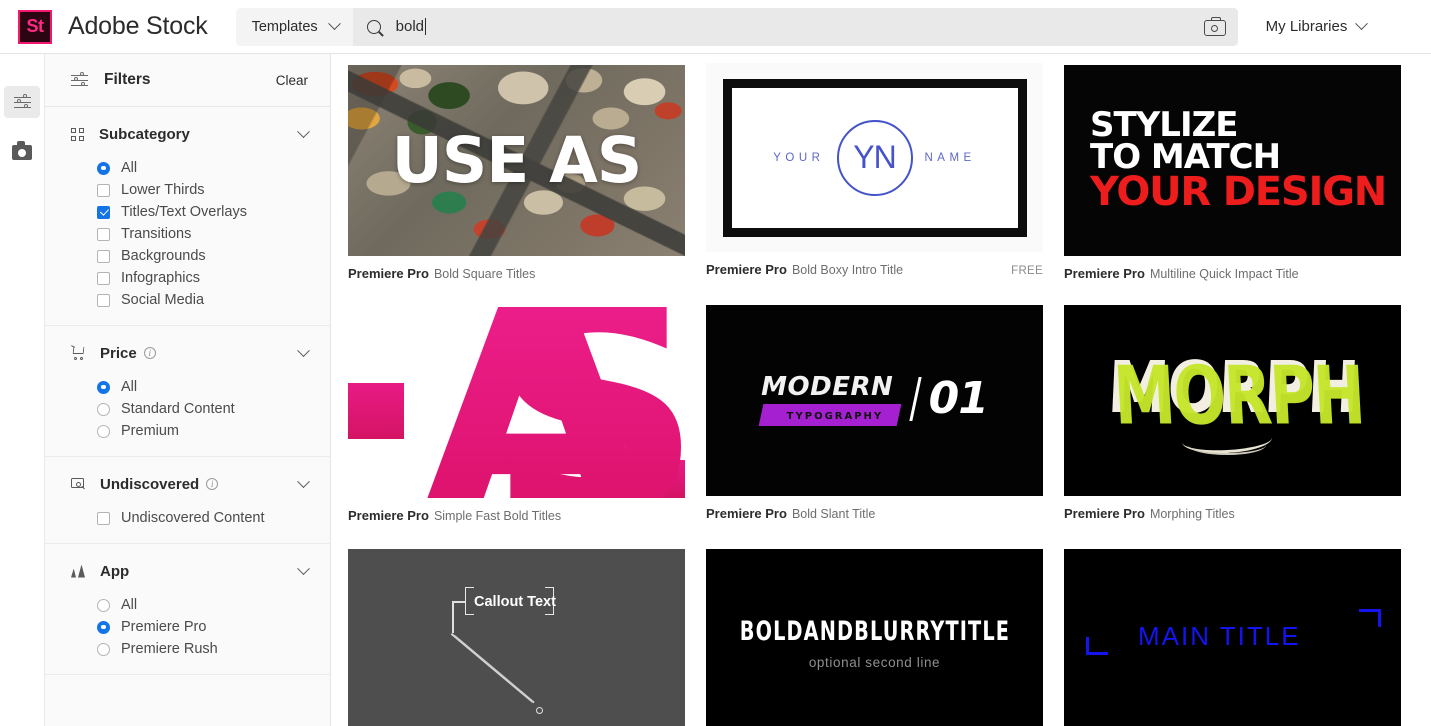 The image size is (1431, 726). What do you see at coordinates (1219, 636) in the screenshot?
I see `preview-text: MAIN TITLE` at bounding box center [1219, 636].